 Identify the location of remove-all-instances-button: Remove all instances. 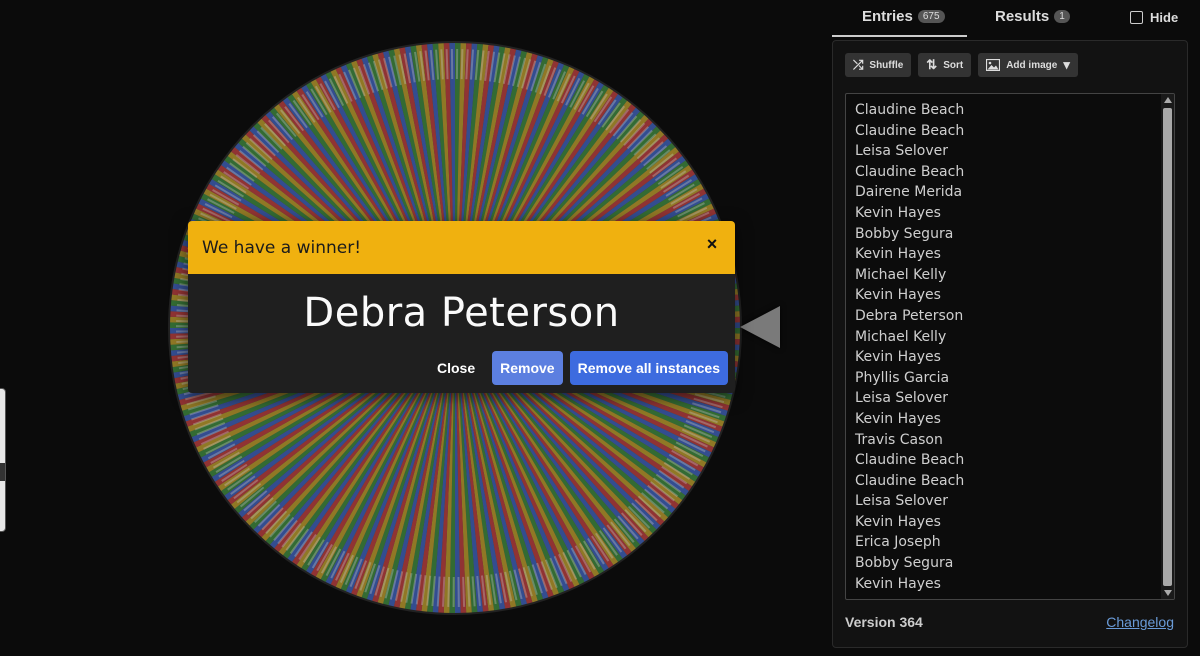
(648, 368).